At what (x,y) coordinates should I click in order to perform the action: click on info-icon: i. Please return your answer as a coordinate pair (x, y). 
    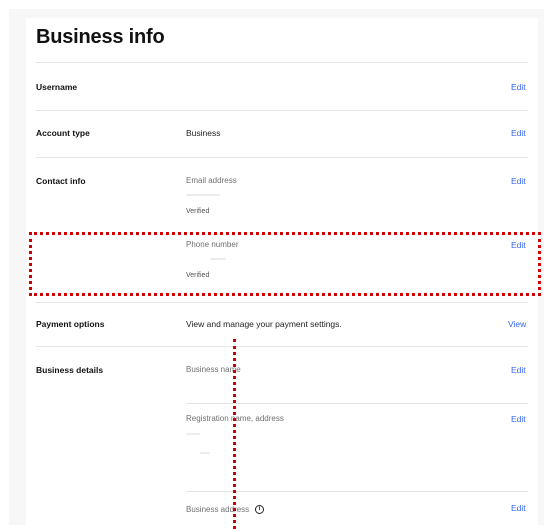
    Looking at the image, I should click on (259, 509).